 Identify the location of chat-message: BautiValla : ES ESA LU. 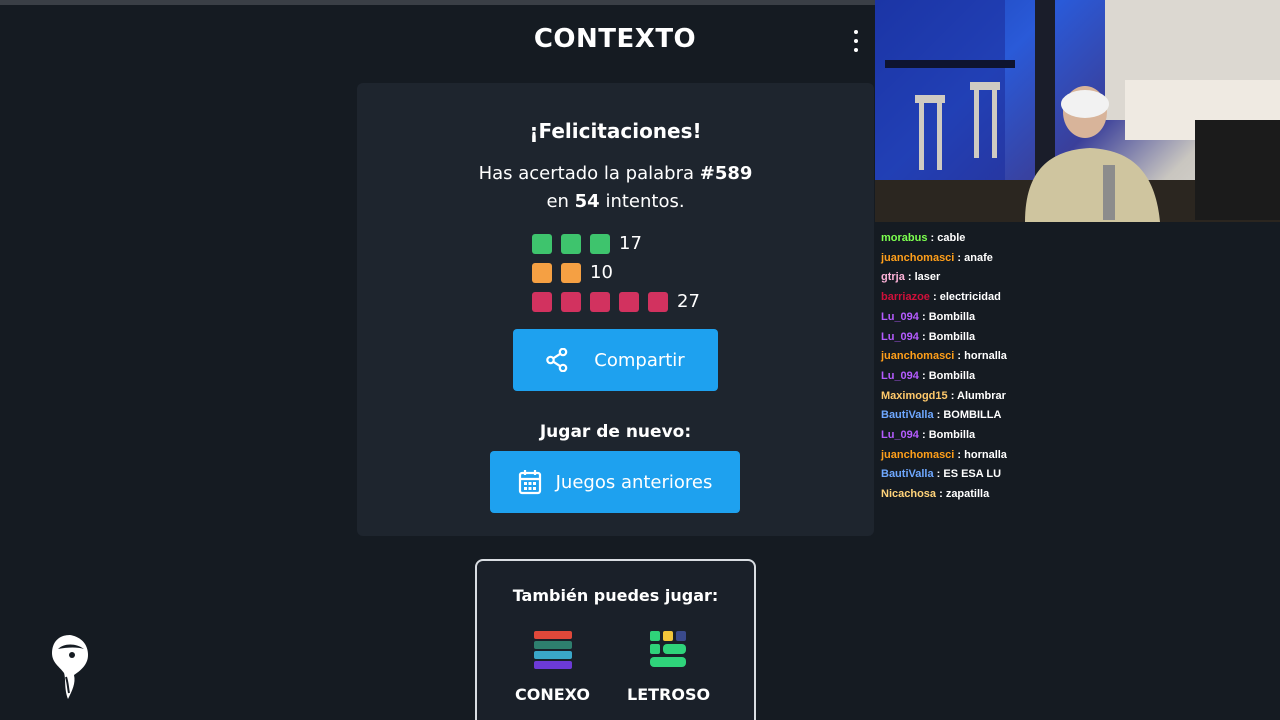
(1080, 475).